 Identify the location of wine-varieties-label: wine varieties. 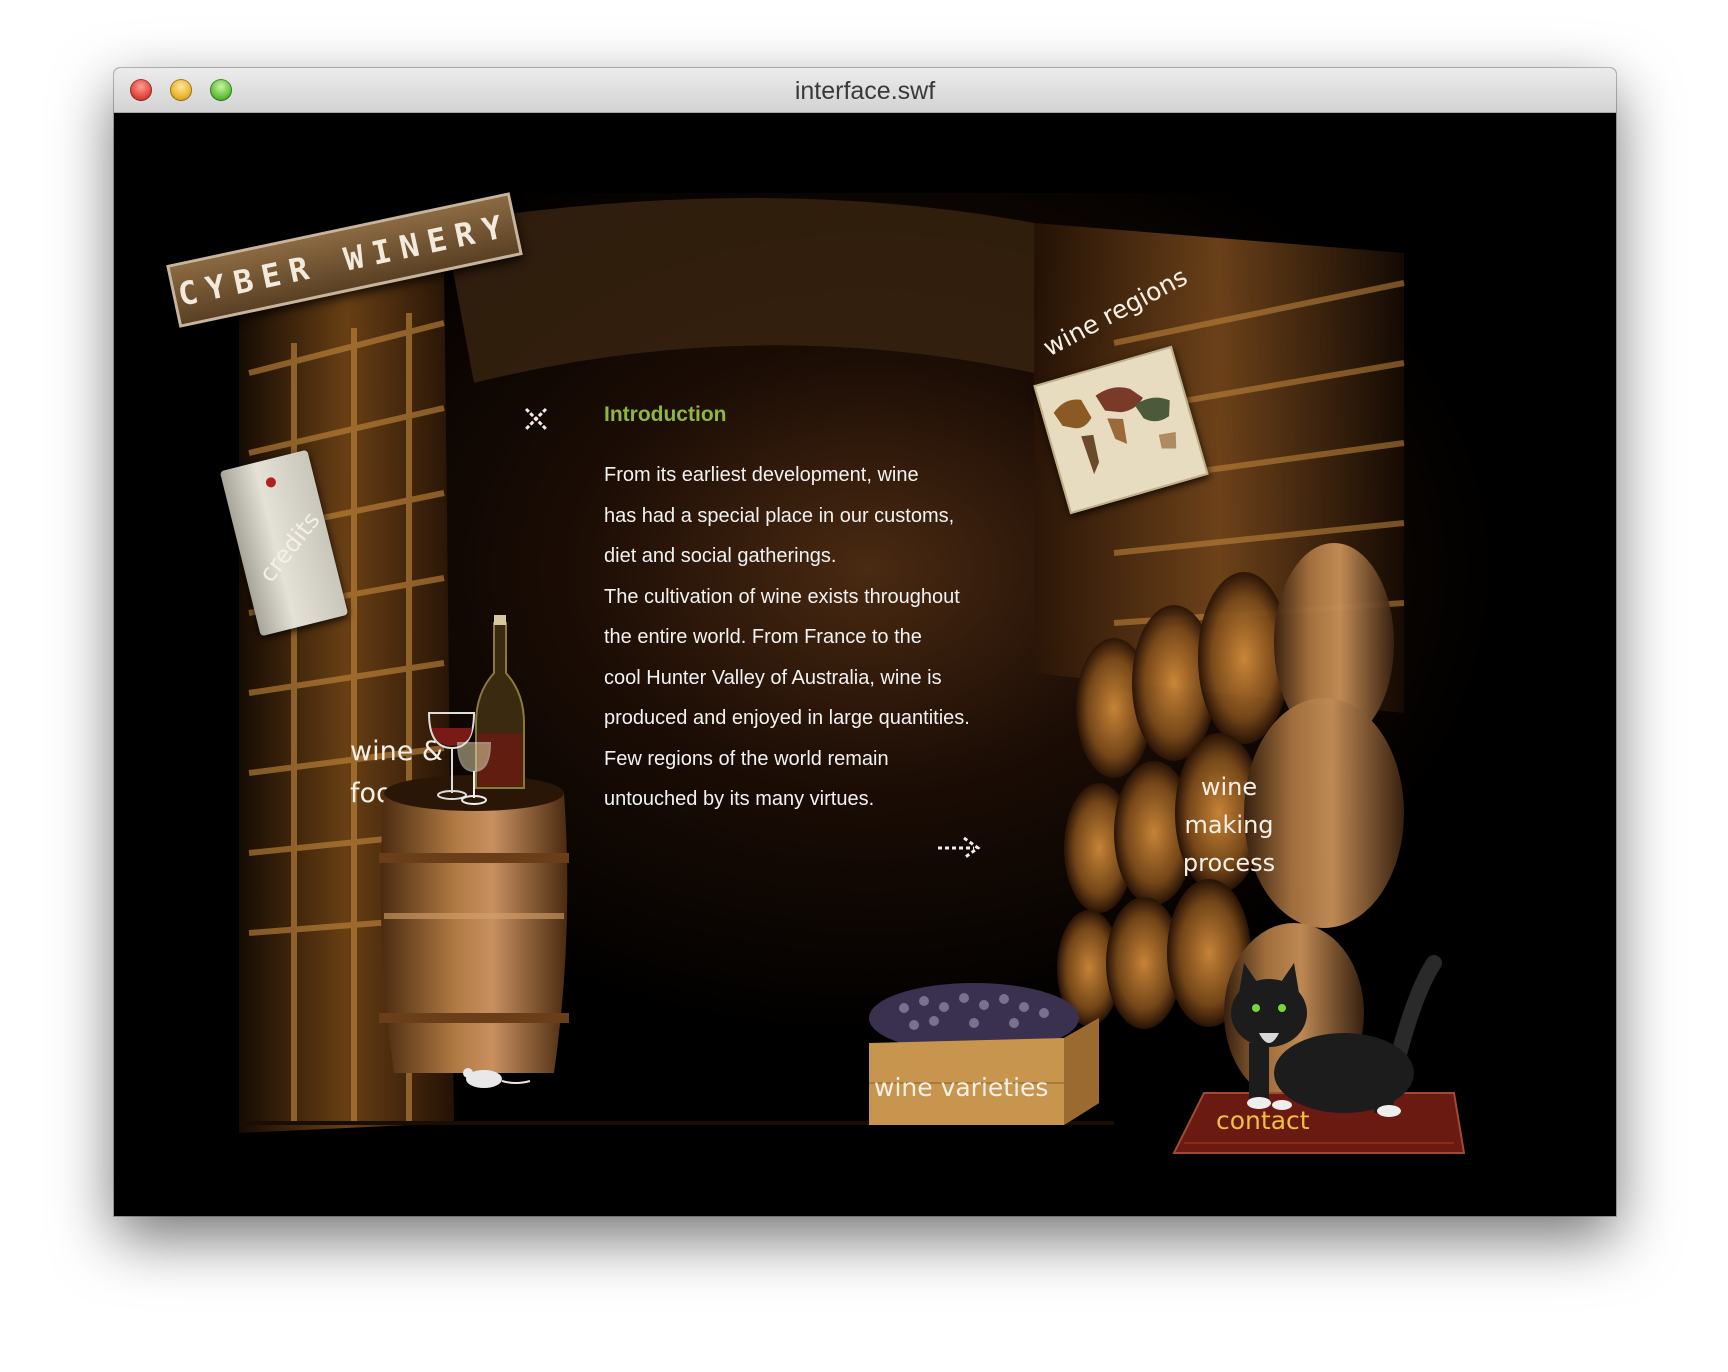
(961, 1087).